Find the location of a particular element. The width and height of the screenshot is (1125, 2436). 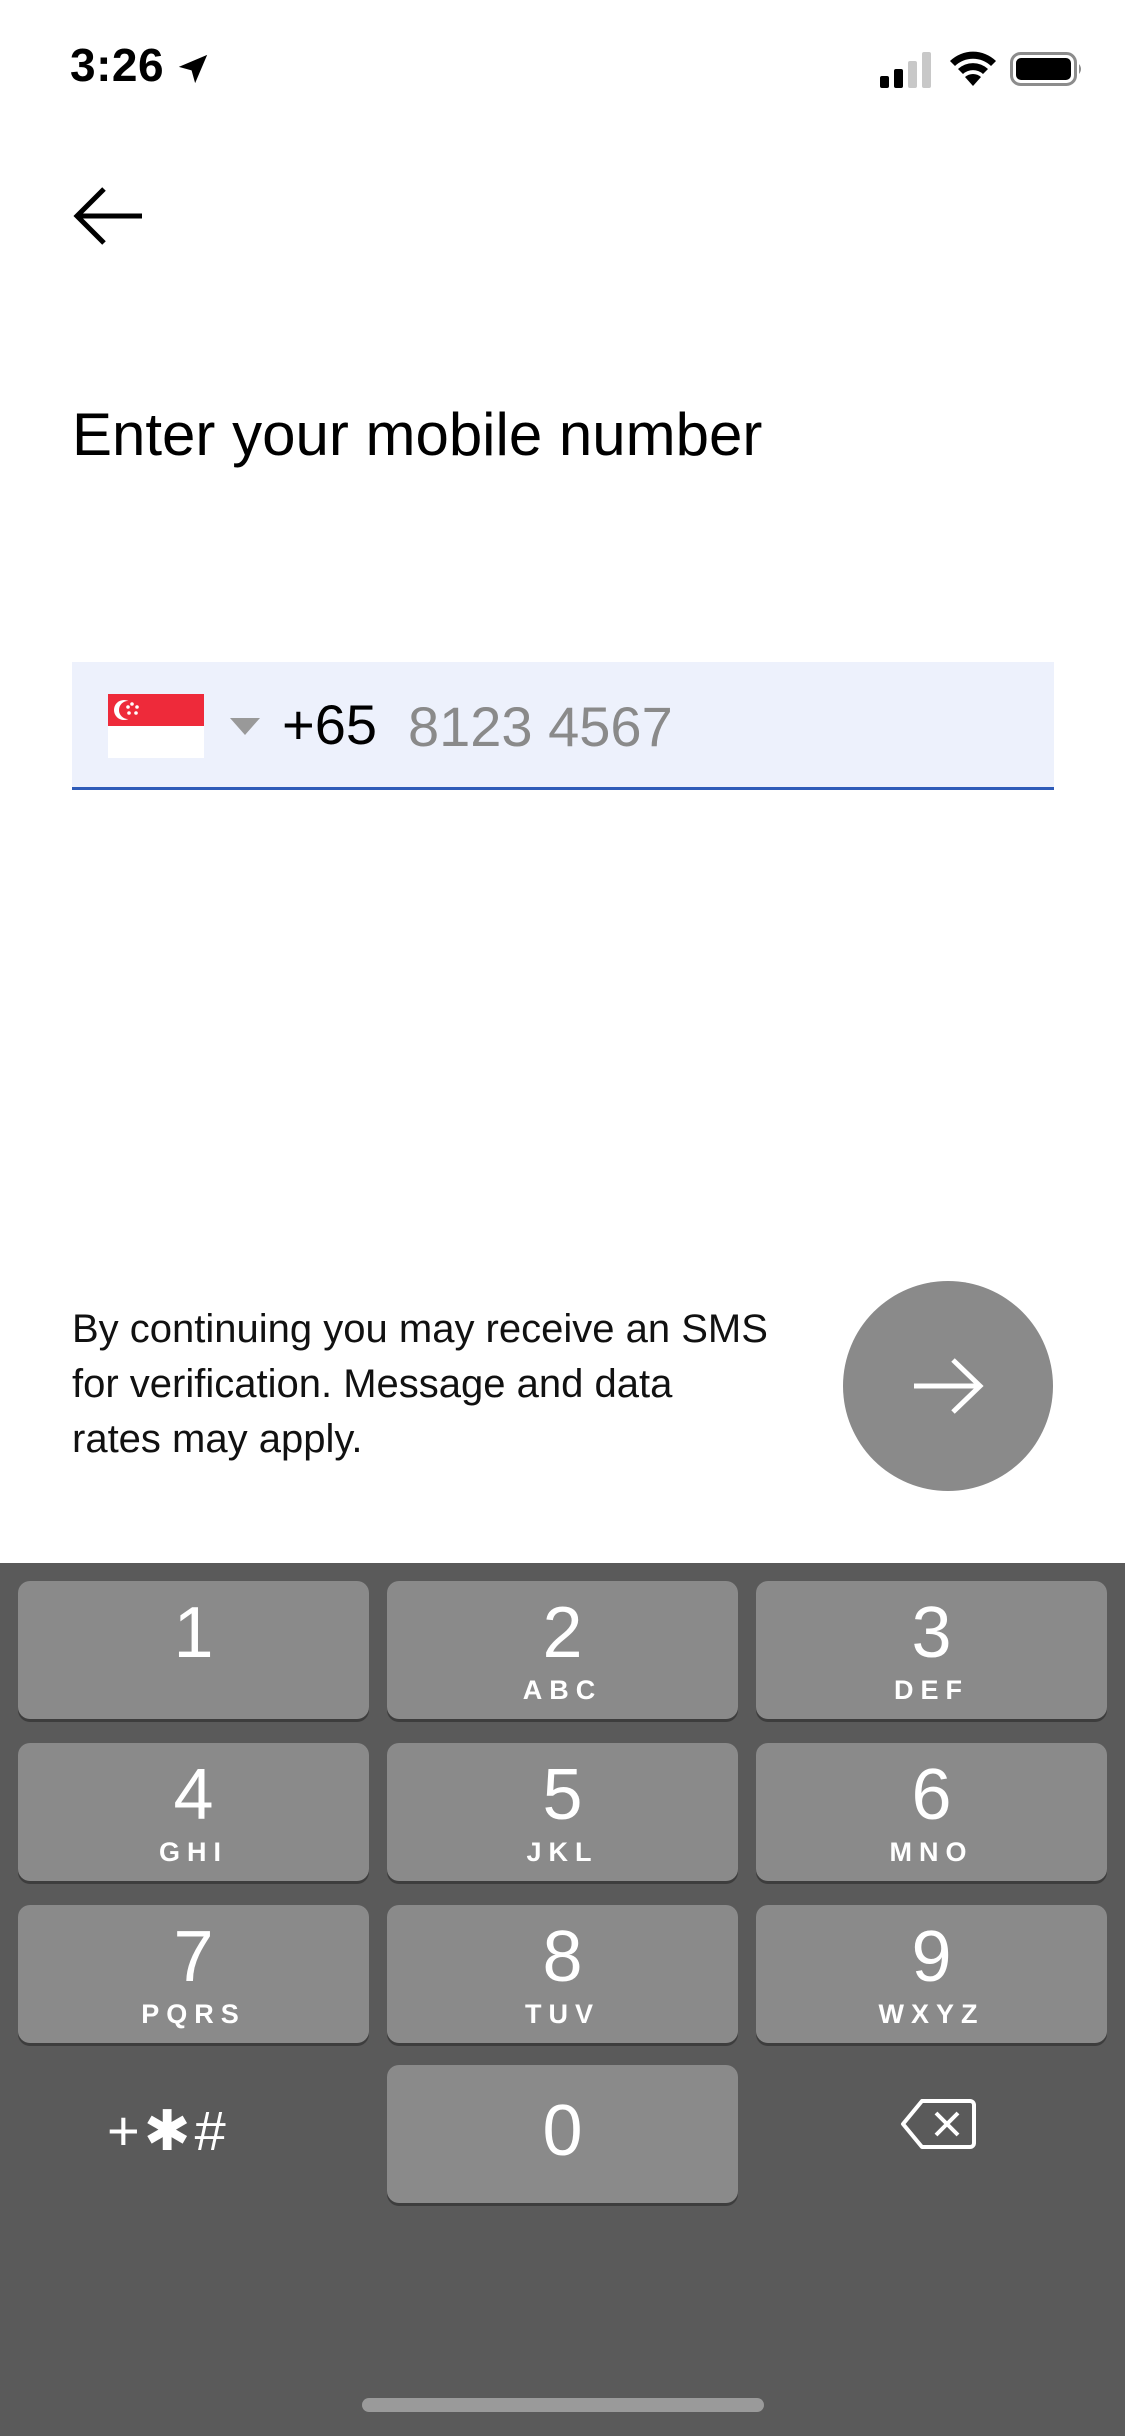

phone-number-field: +65 is located at coordinates (563, 726).